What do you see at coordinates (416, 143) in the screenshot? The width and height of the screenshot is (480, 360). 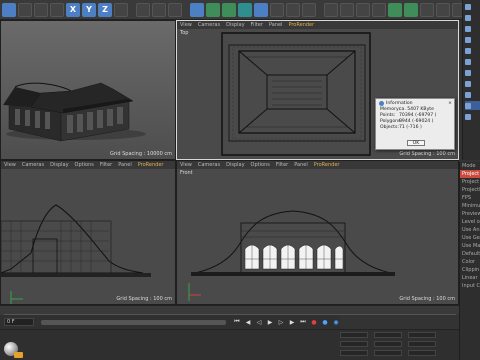 I see `ok-button: OK` at bounding box center [416, 143].